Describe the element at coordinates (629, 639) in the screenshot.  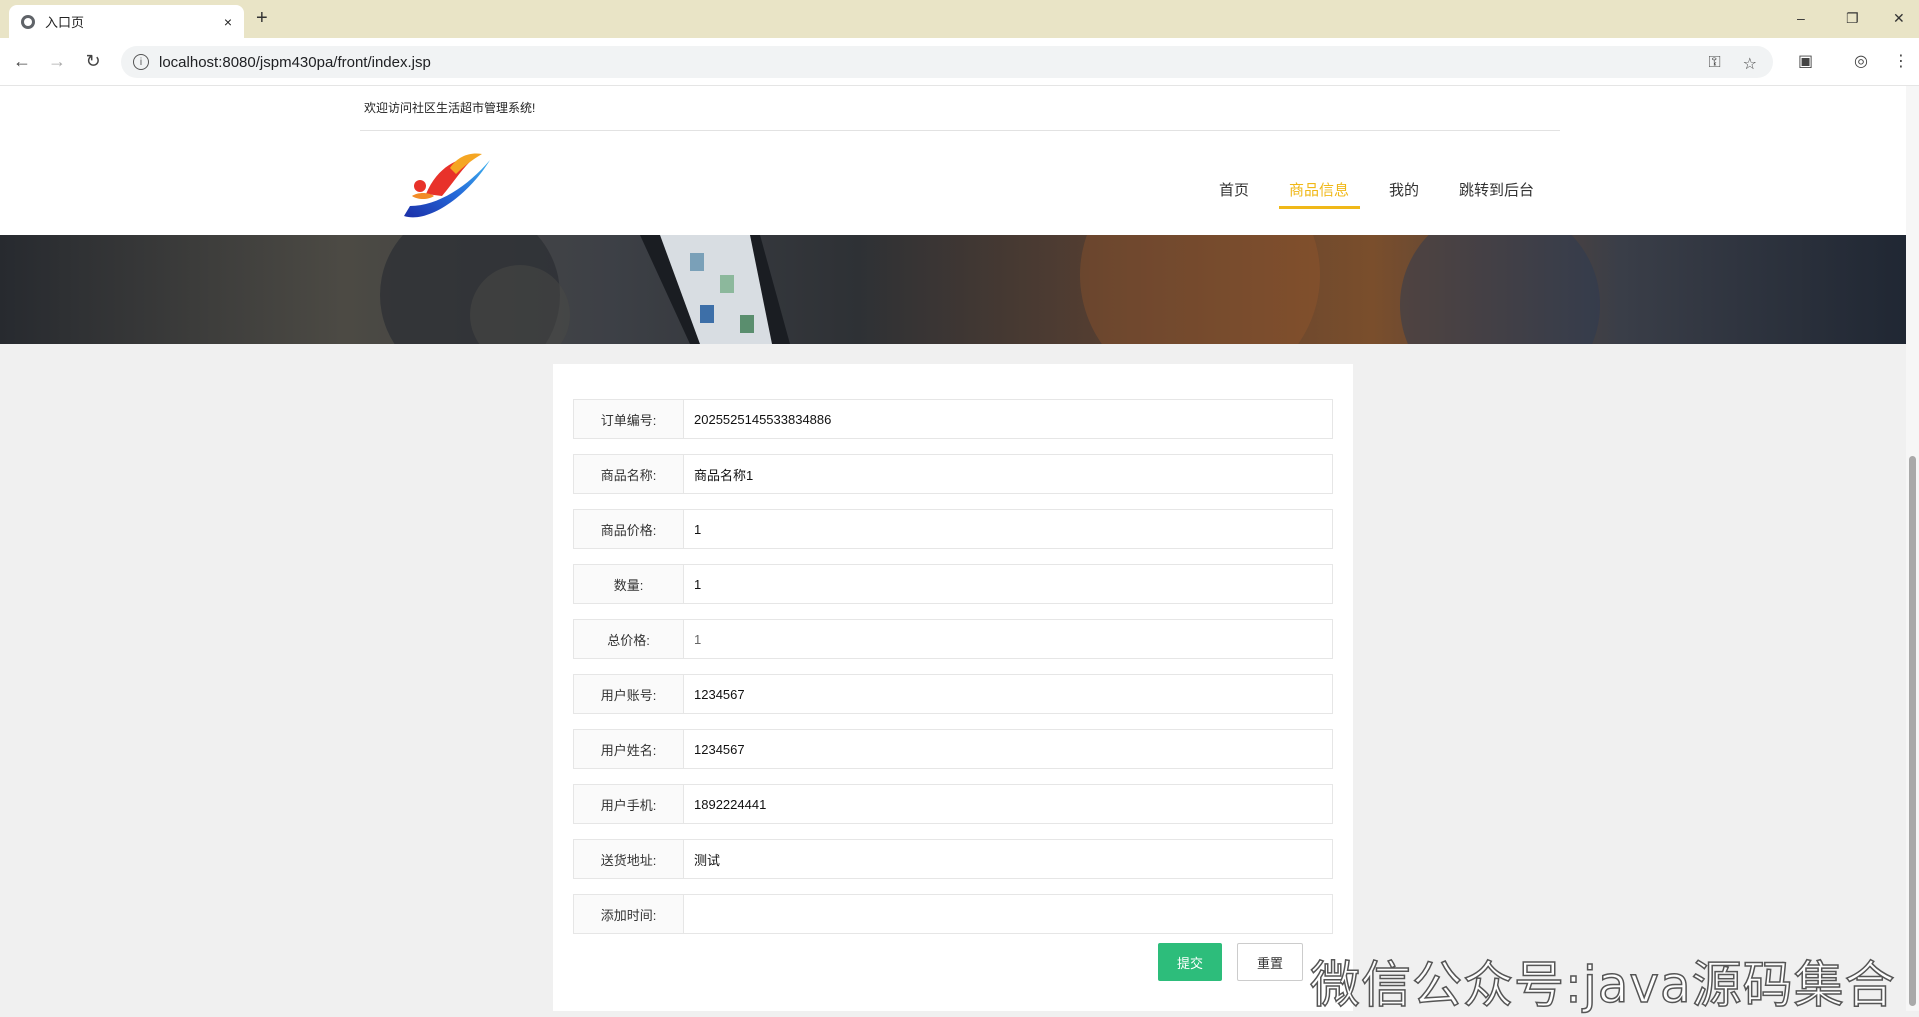
I see `field-label: 总价格:` at that location.